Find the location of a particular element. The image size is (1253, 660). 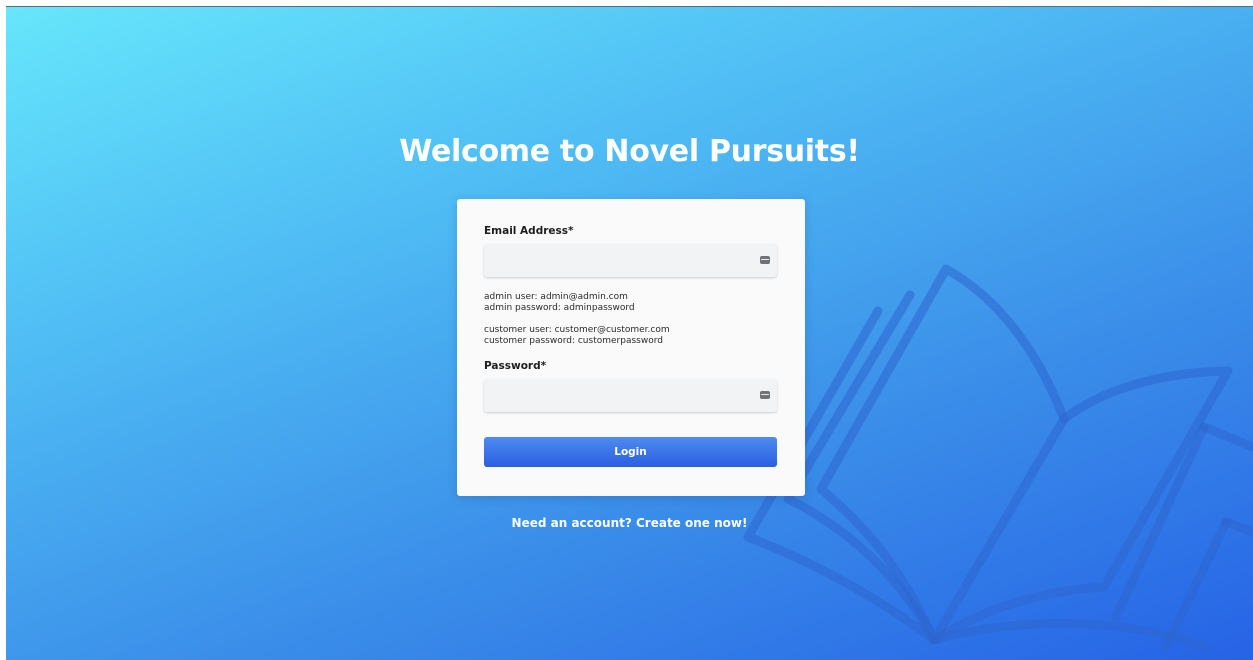

customer-password-hint: customer password: customerpassword is located at coordinates (573, 341).